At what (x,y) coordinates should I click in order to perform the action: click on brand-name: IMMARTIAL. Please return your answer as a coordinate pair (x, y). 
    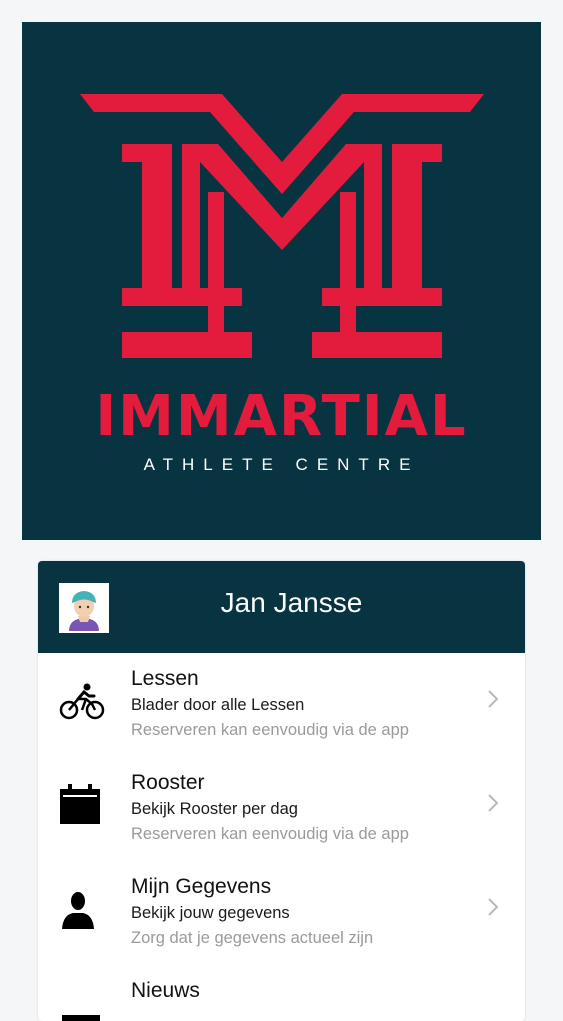
    Looking at the image, I should click on (281, 416).